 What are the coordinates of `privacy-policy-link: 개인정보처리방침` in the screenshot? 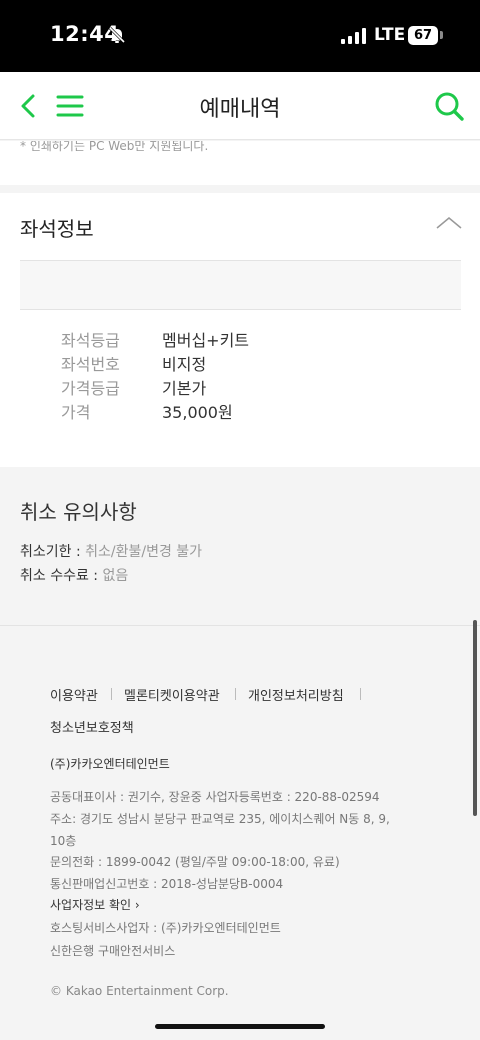 It's located at (296, 694).